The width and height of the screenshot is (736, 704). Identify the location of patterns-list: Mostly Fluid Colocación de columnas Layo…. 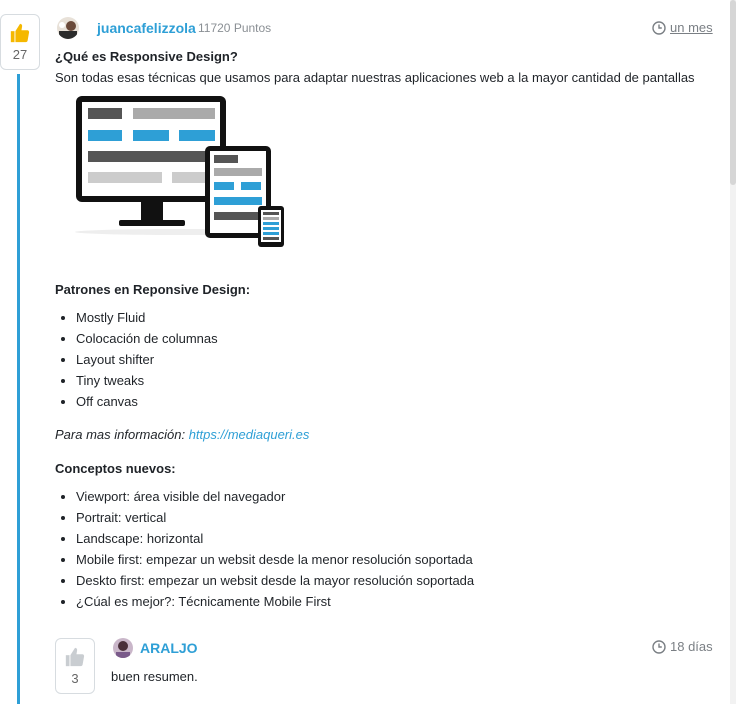
(389, 359).